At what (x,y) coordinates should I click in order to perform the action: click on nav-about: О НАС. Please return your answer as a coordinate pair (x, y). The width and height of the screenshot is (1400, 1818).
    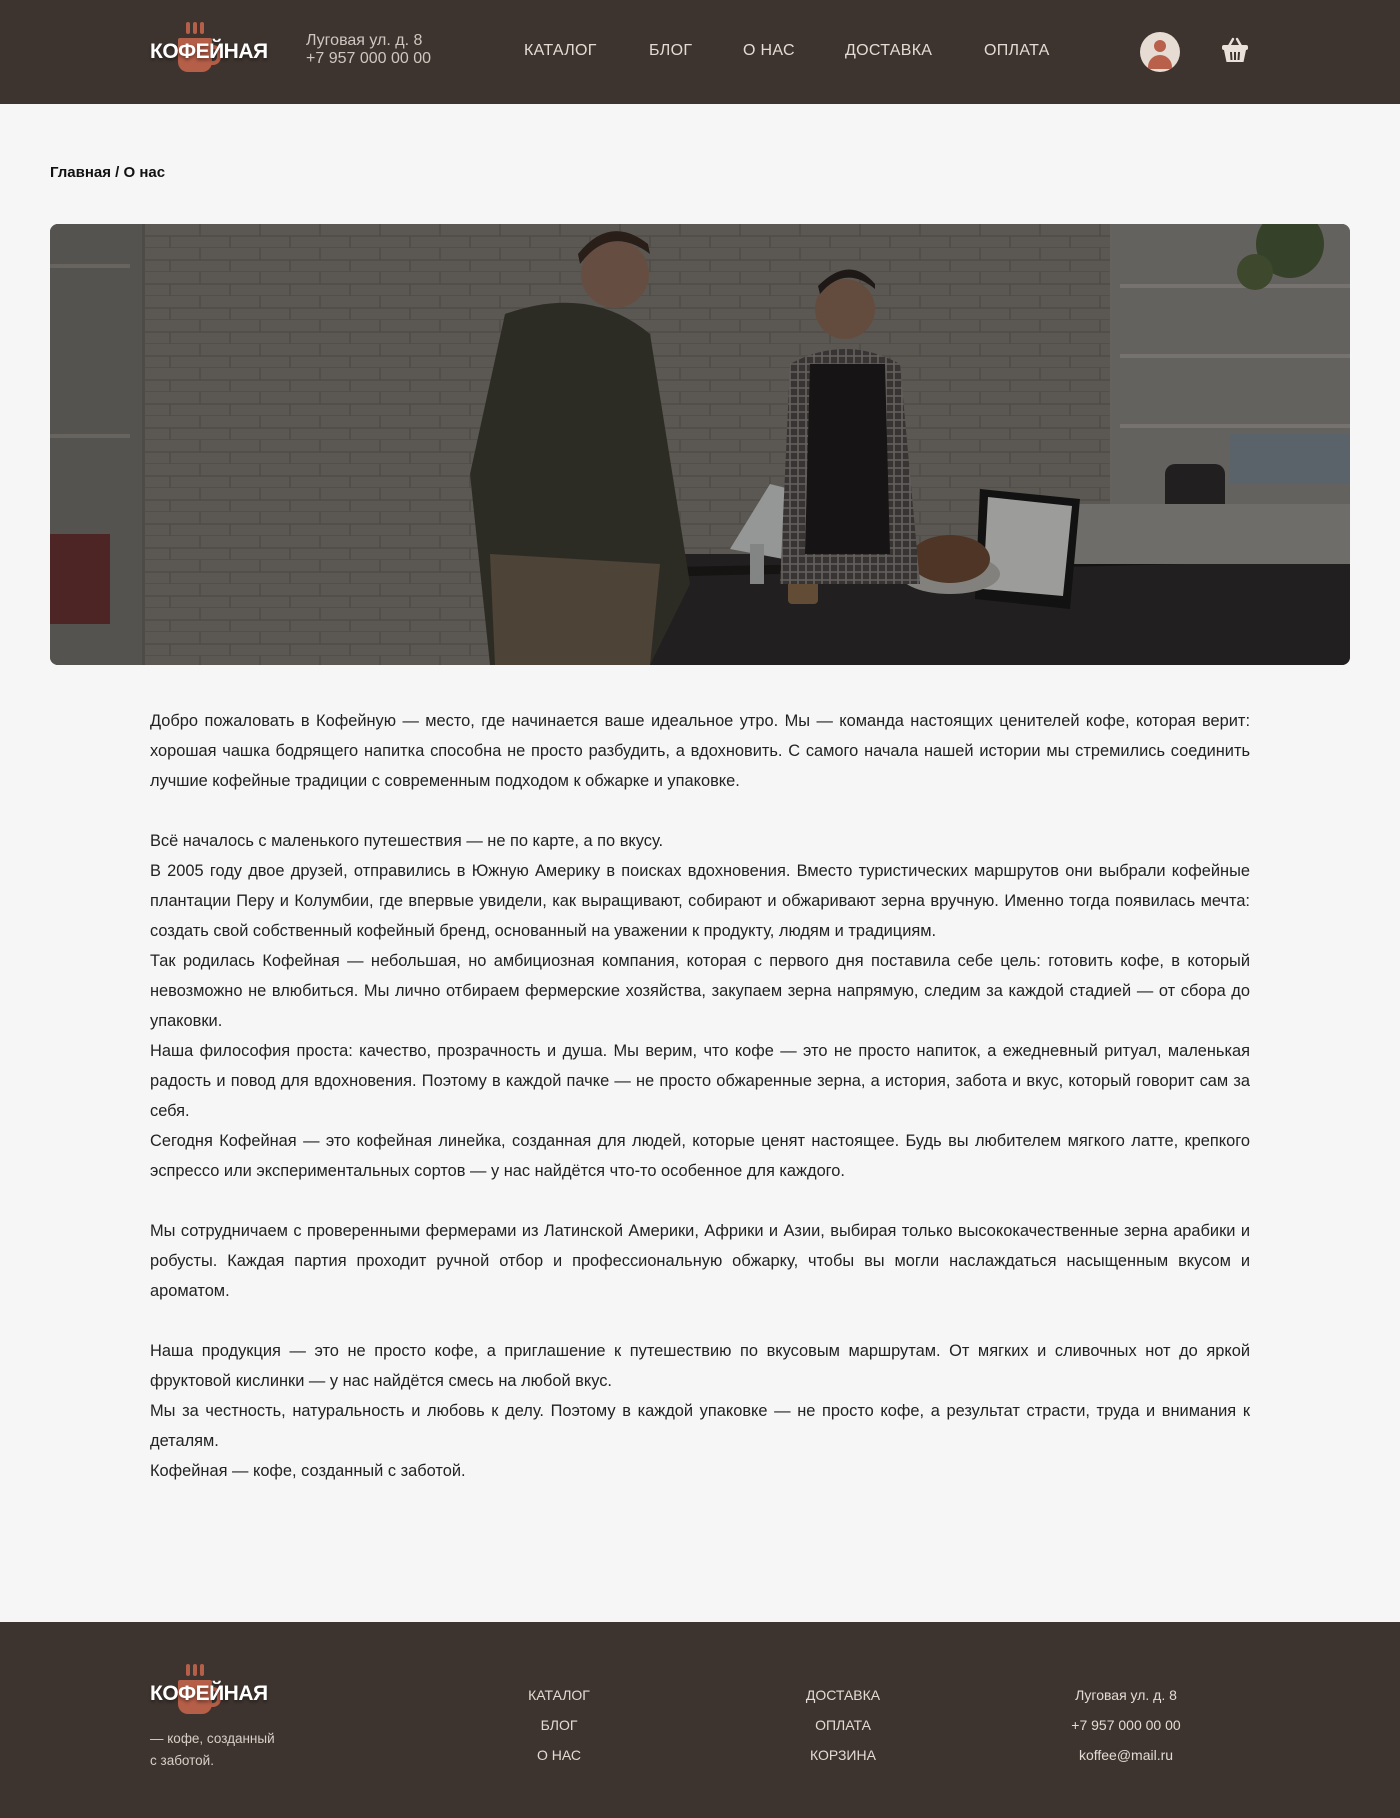
    Looking at the image, I should click on (769, 51).